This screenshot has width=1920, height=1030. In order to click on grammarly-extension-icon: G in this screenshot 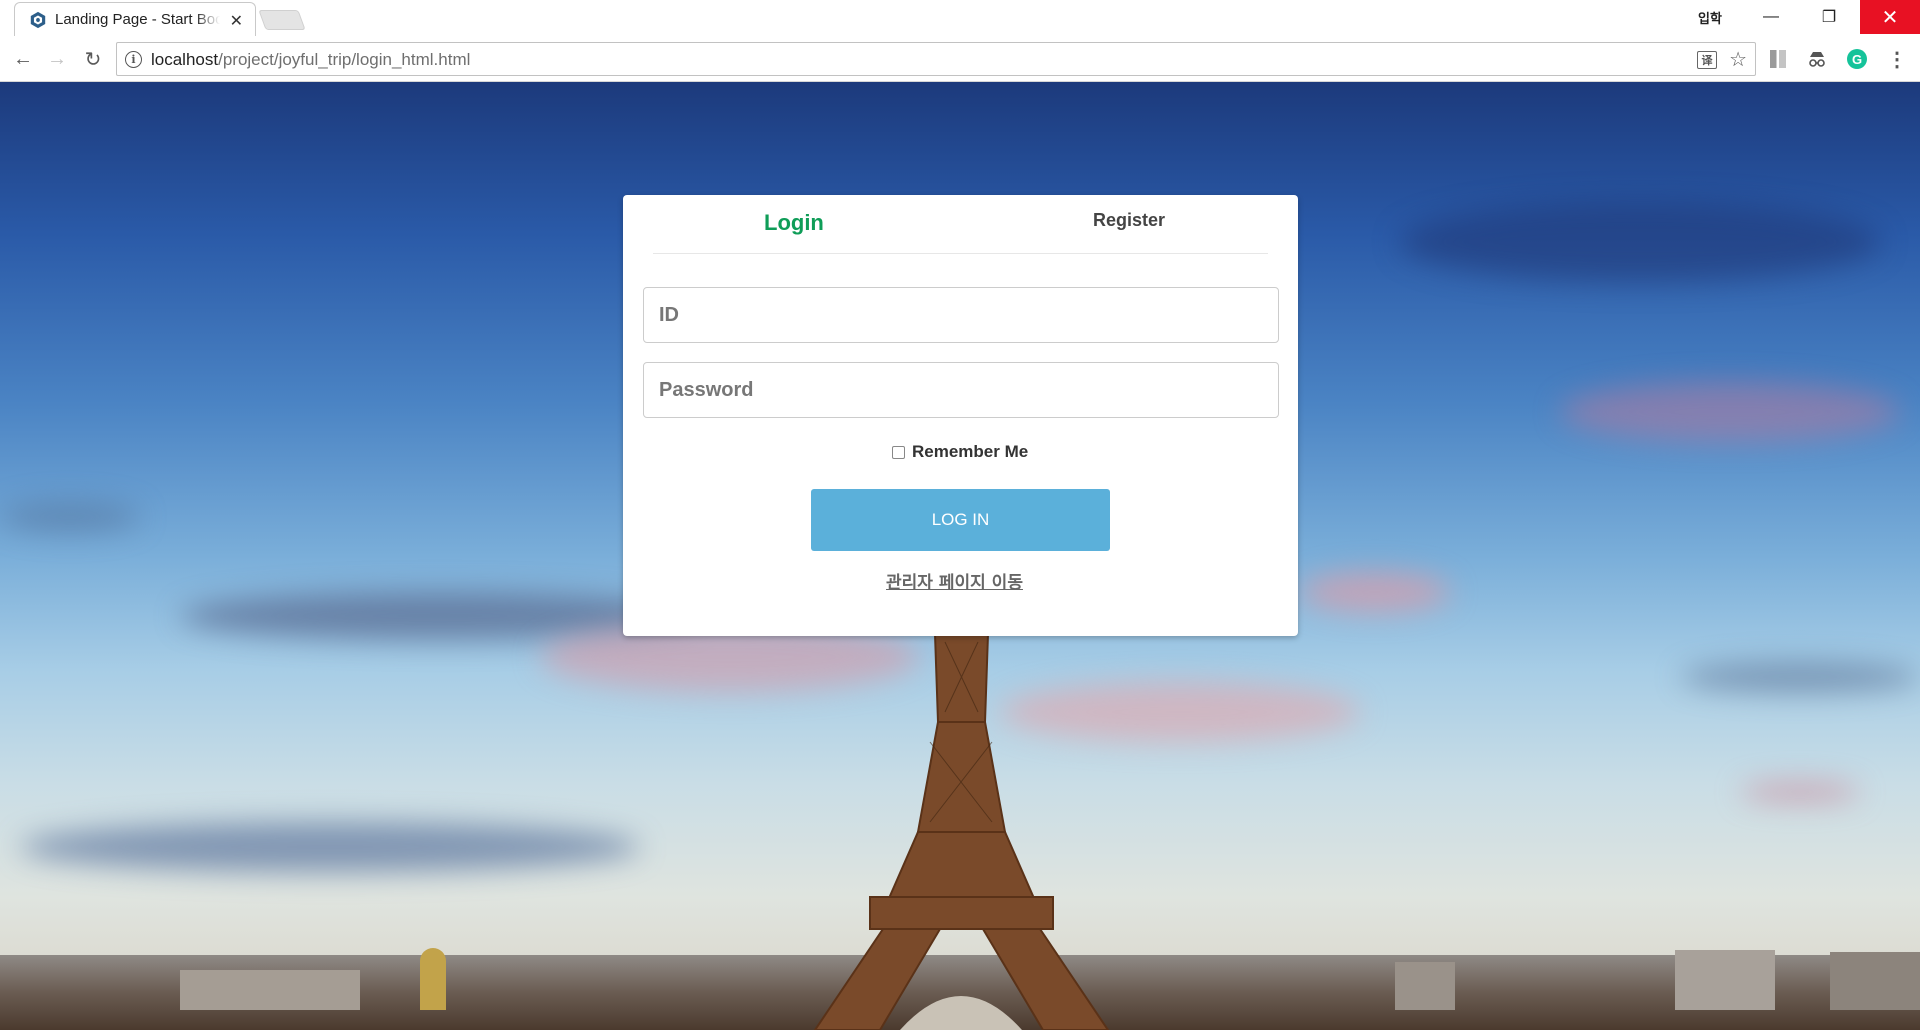, I will do `click(1857, 59)`.